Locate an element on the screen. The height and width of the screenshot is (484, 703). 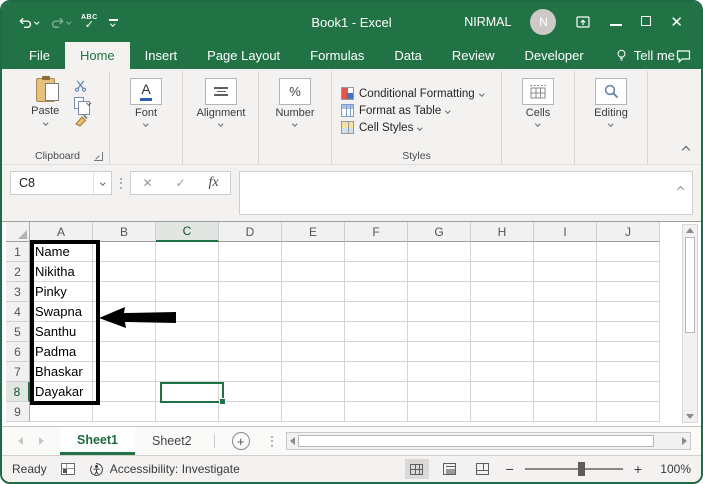
column-header-a: A is located at coordinates (61, 232).